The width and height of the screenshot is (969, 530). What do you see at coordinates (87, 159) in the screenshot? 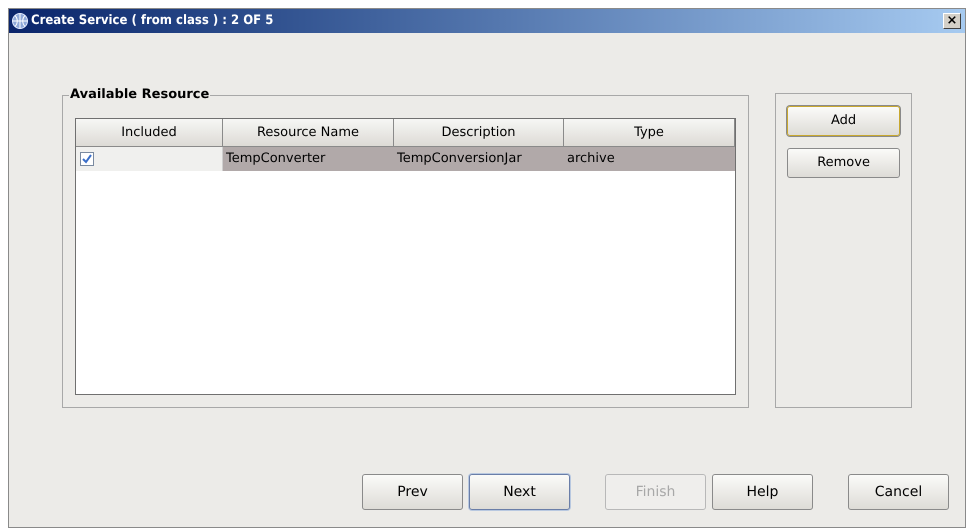
I see `checkbox` at bounding box center [87, 159].